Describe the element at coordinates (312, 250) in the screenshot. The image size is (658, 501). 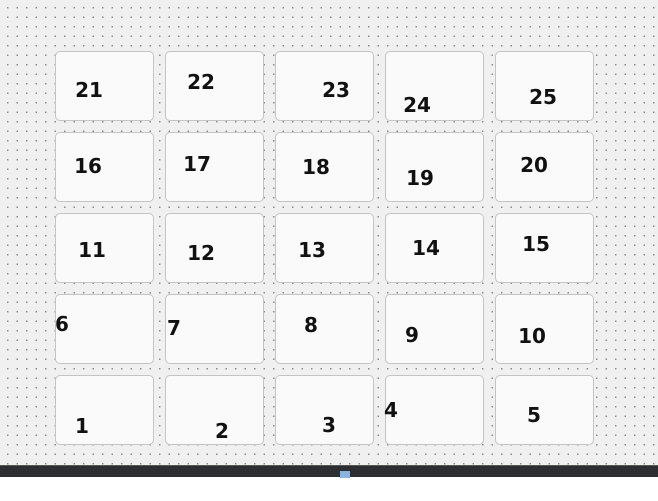
I see `cell-number-label: 13` at that location.